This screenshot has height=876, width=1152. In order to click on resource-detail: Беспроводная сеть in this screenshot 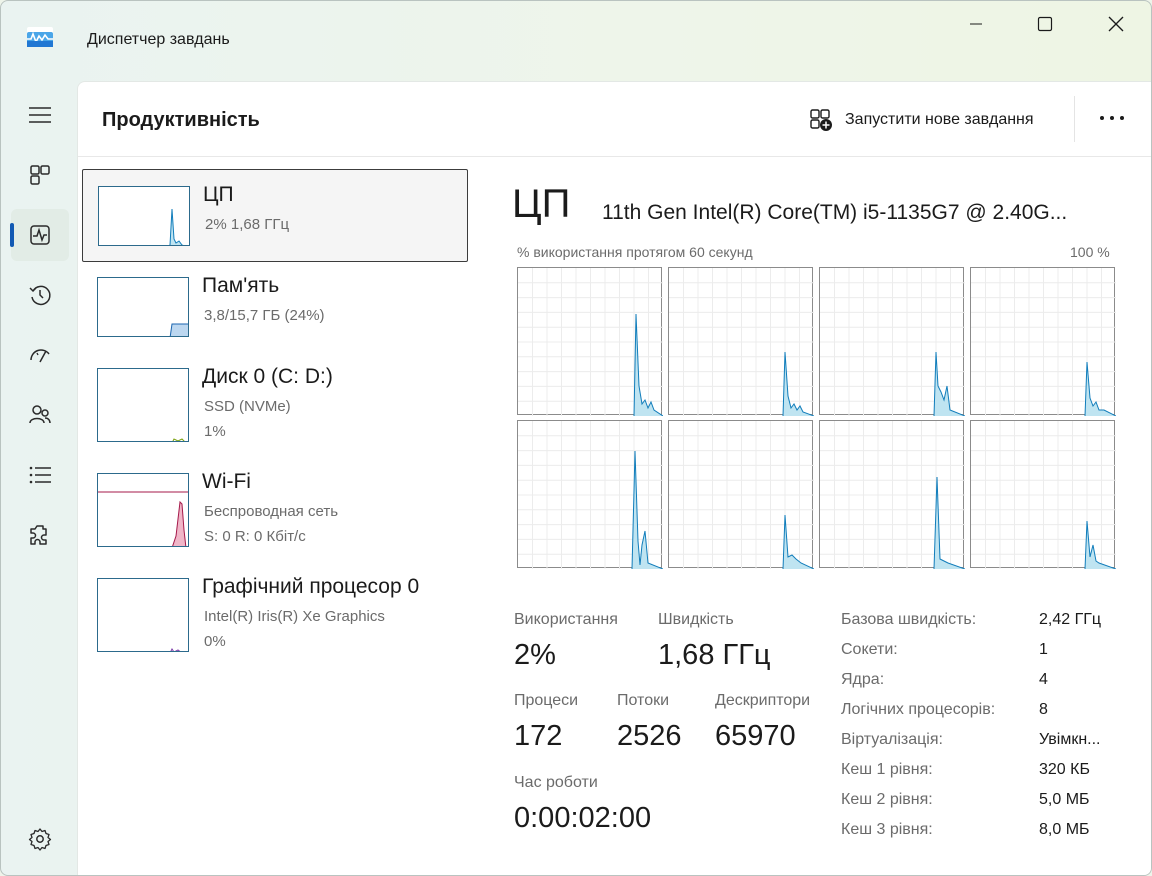, I will do `click(271, 511)`.